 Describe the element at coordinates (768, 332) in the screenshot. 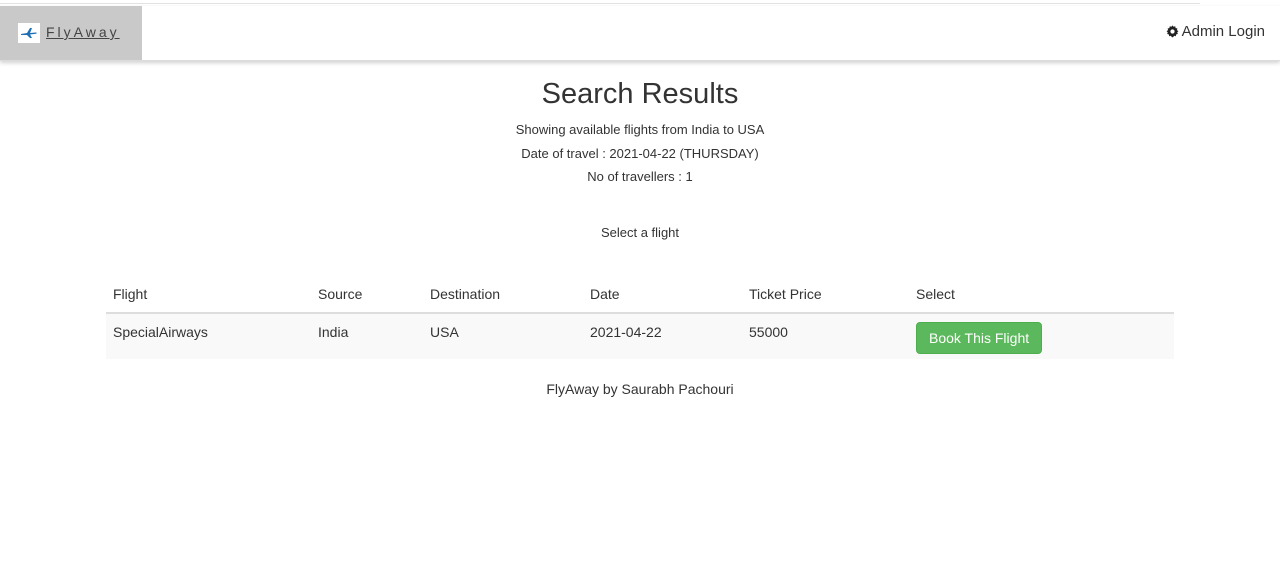

I see `flight-price: 55000` at that location.